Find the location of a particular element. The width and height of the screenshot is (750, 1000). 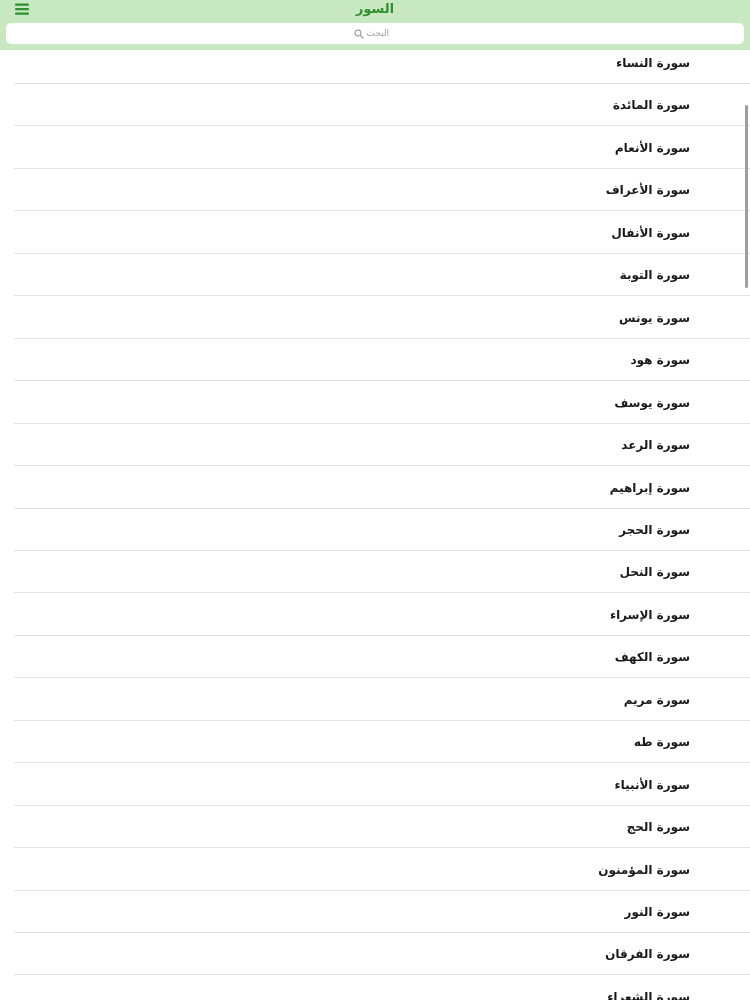

list-item: سورة طه is located at coordinates (375, 742).